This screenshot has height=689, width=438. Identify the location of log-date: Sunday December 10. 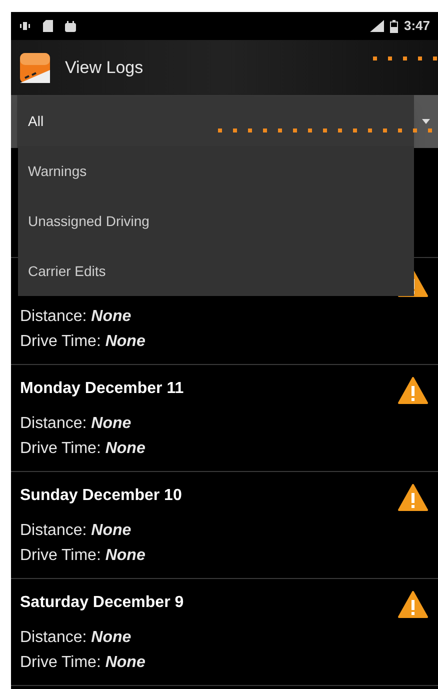
(101, 496).